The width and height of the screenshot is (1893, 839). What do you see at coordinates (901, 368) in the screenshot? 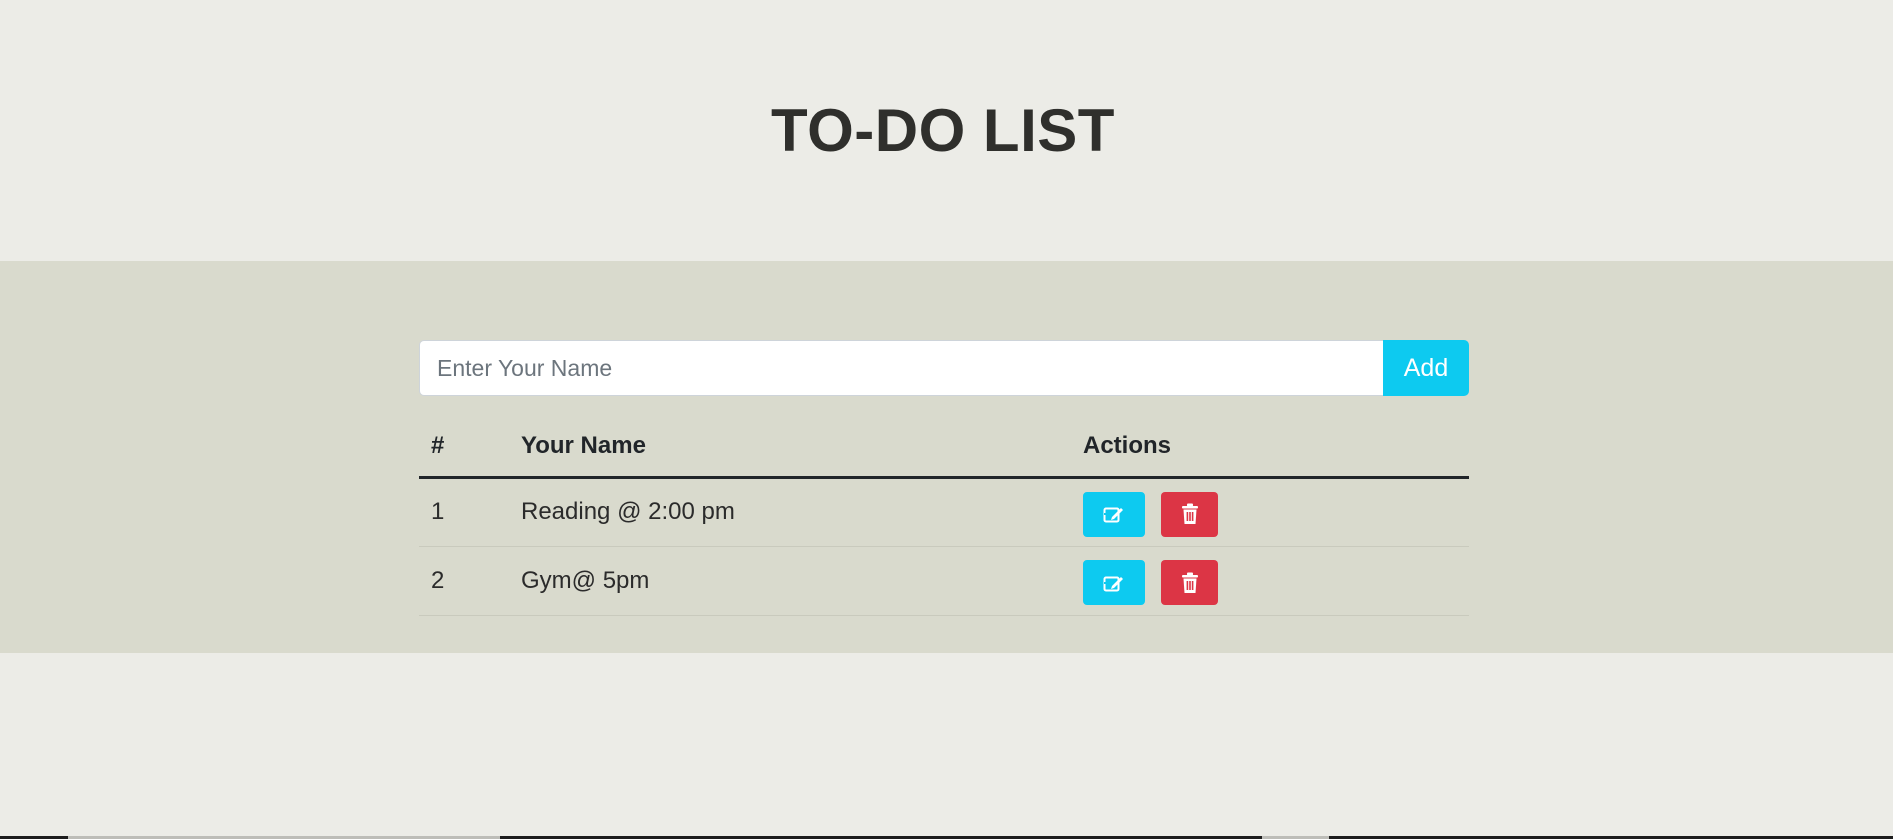
I see `task-name-input` at bounding box center [901, 368].